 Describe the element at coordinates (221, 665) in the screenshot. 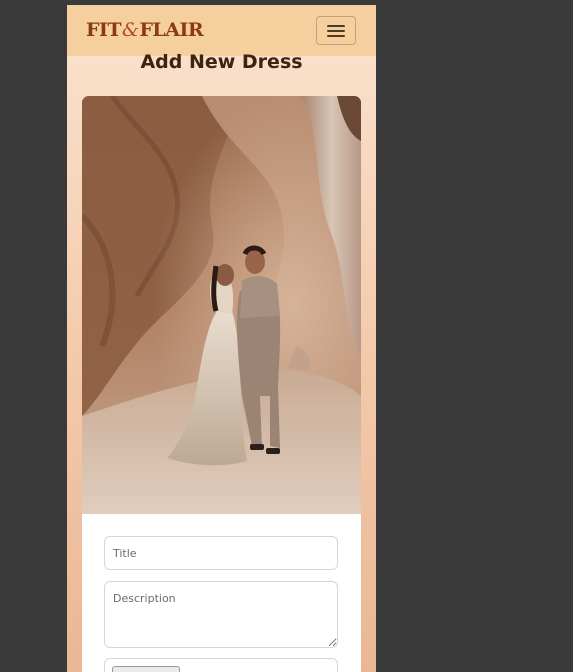

I see `image-file-input` at that location.